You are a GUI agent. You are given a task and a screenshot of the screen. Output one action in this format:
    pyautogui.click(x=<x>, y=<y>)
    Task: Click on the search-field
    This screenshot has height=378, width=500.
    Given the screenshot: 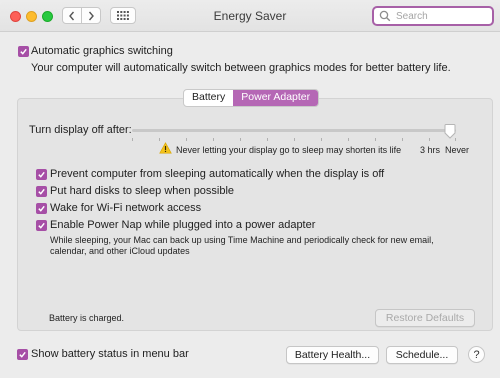 What is the action you would take?
    pyautogui.click(x=433, y=16)
    